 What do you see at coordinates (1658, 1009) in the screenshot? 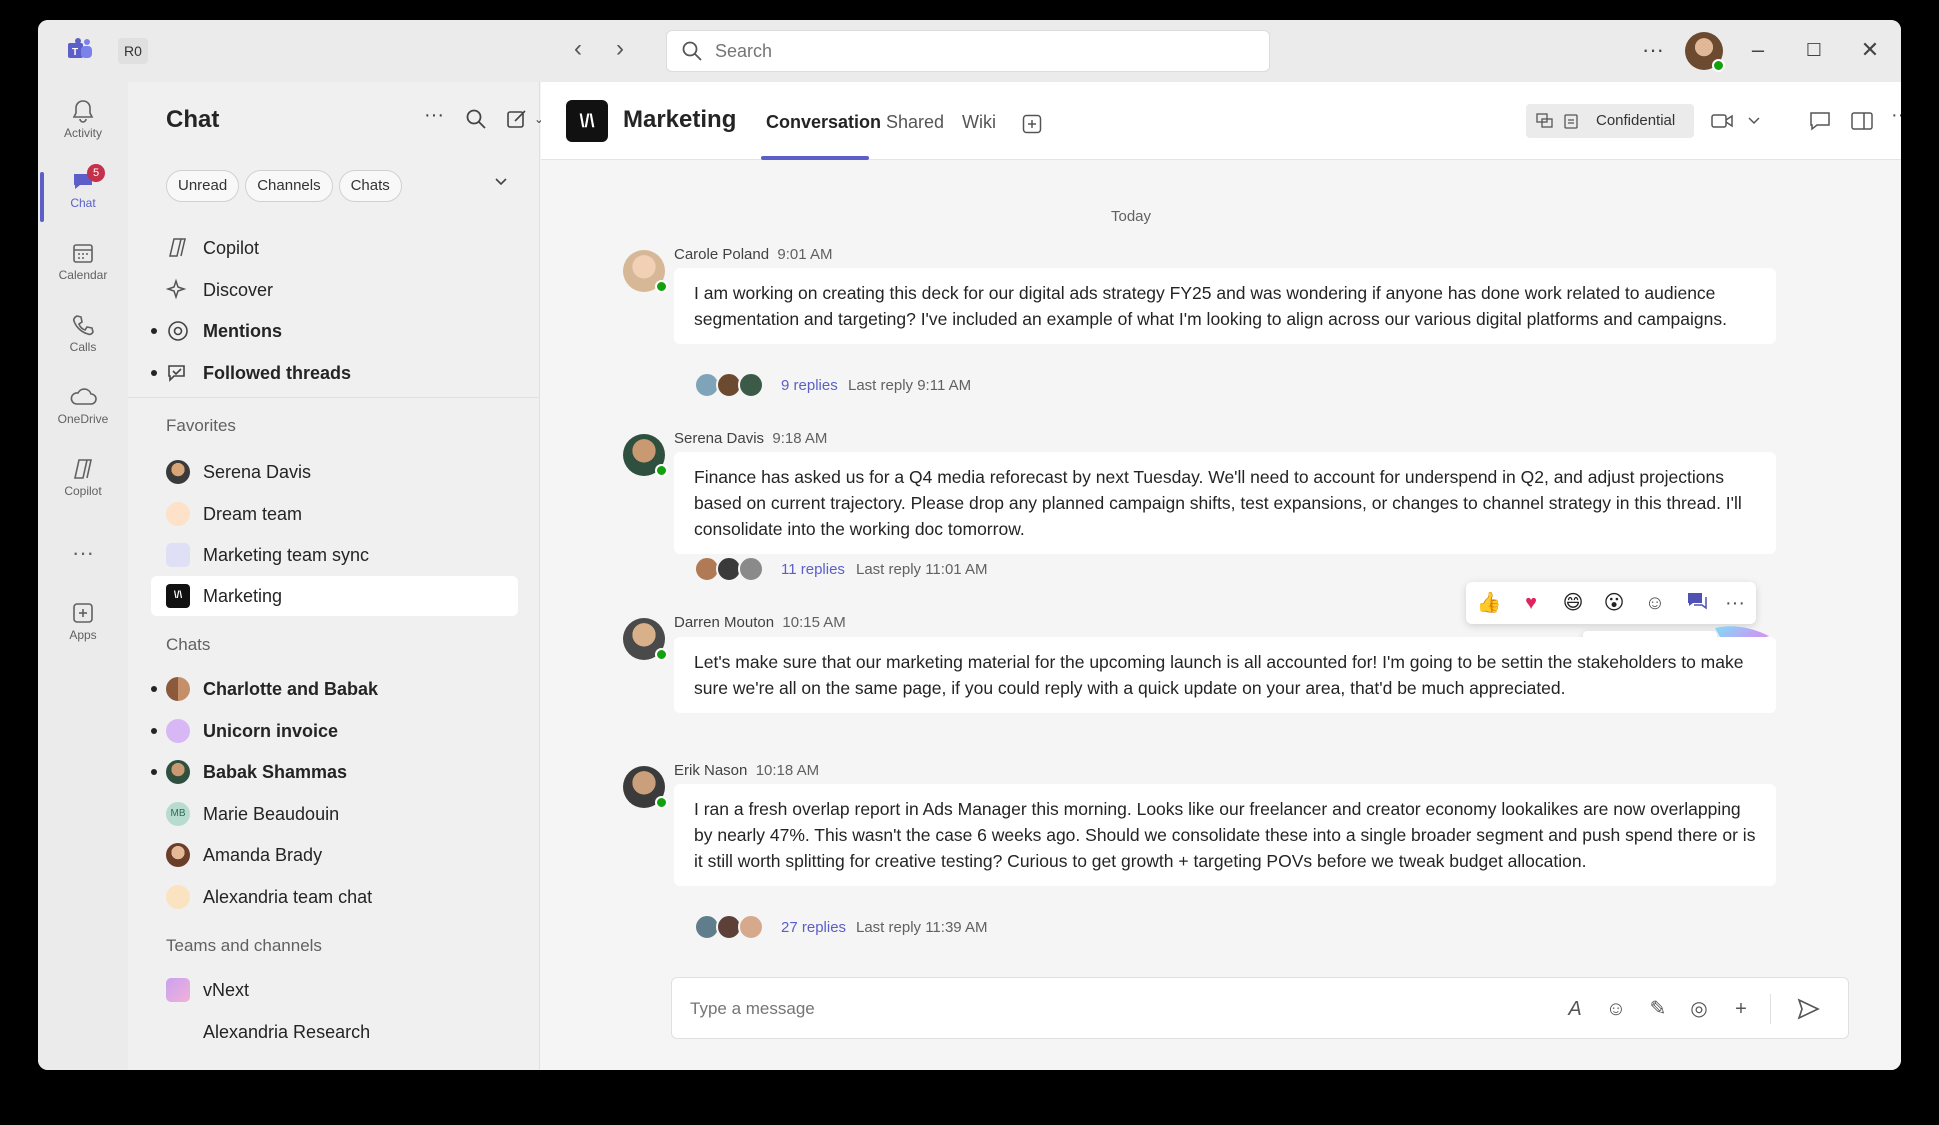
I see `magic-pen-icon: ✎` at bounding box center [1658, 1009].